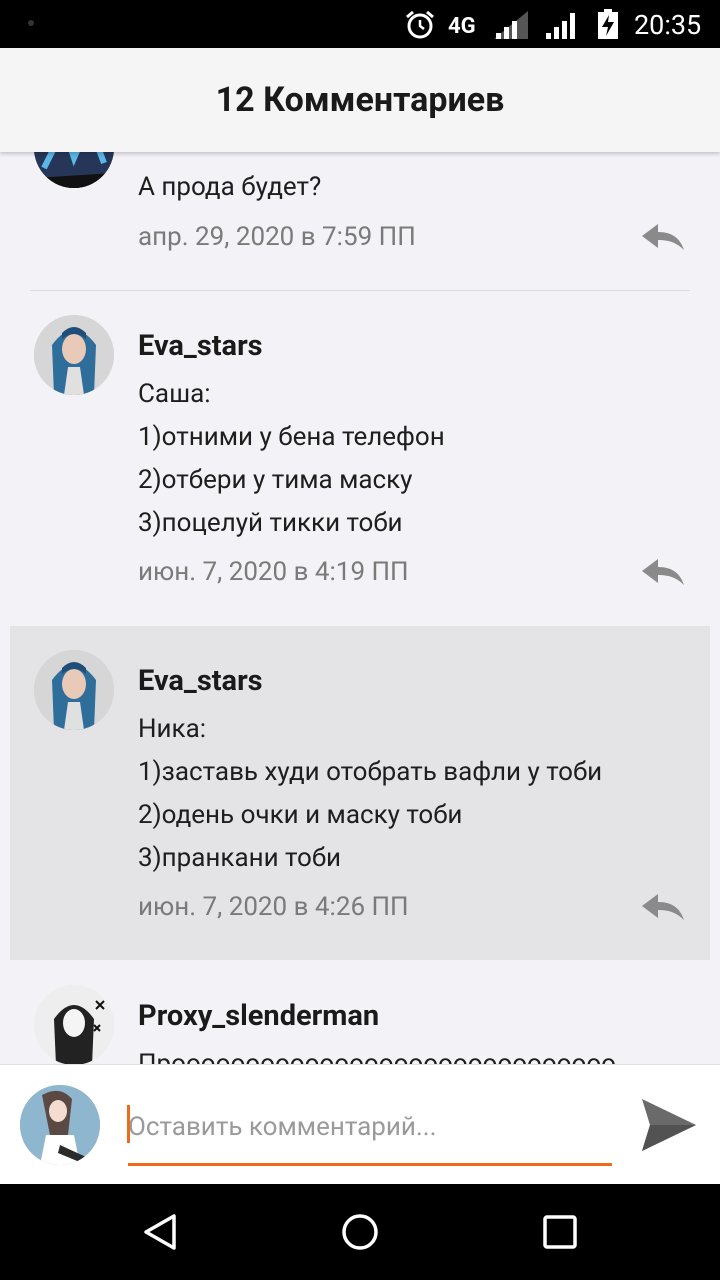 This screenshot has width=720, height=1280. What do you see at coordinates (128, 1124) in the screenshot?
I see `text-cursor` at bounding box center [128, 1124].